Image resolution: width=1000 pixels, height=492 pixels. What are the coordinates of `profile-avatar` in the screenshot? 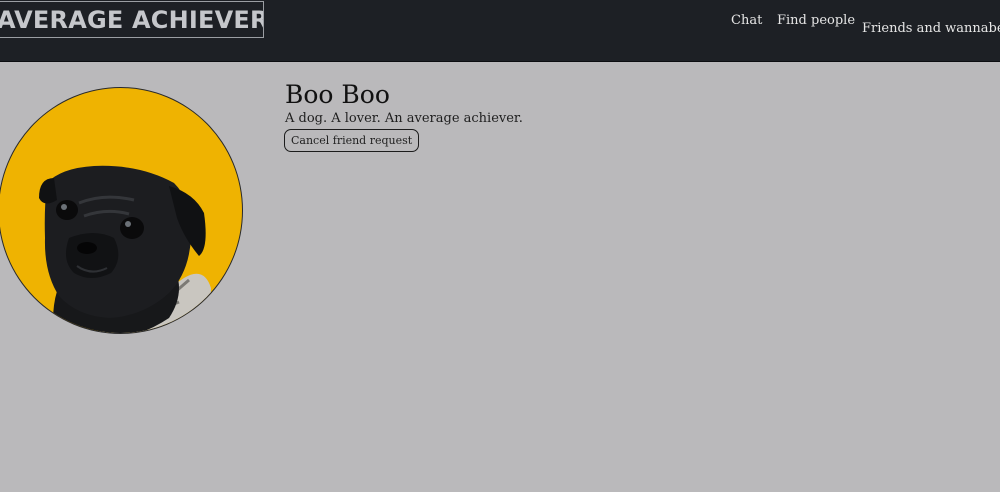 It's located at (121, 210).